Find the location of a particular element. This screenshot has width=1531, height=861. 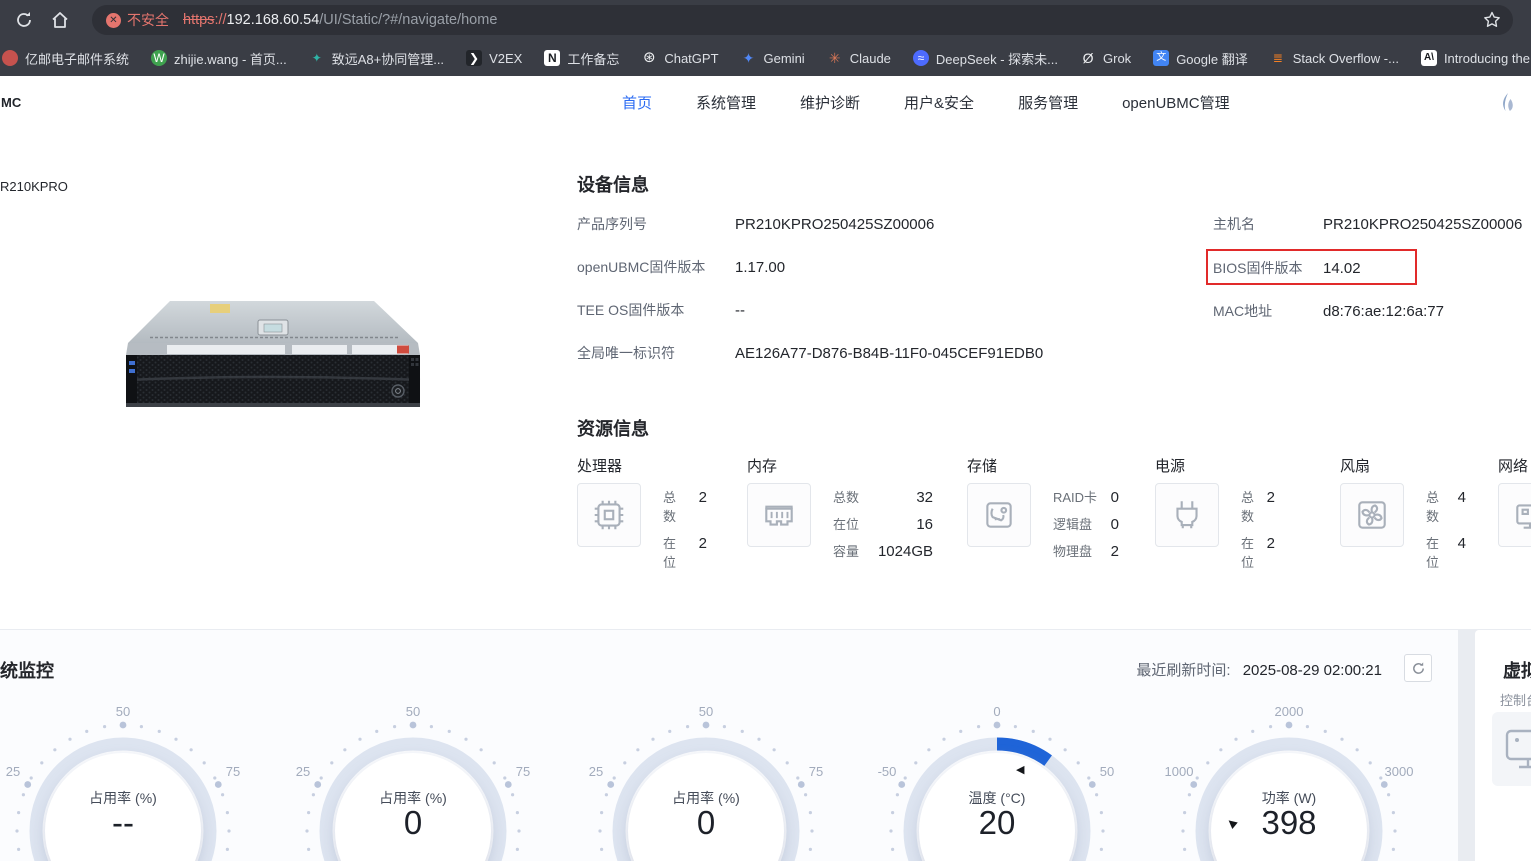

chatgpt-icon: ⊛ is located at coordinates (649, 57).